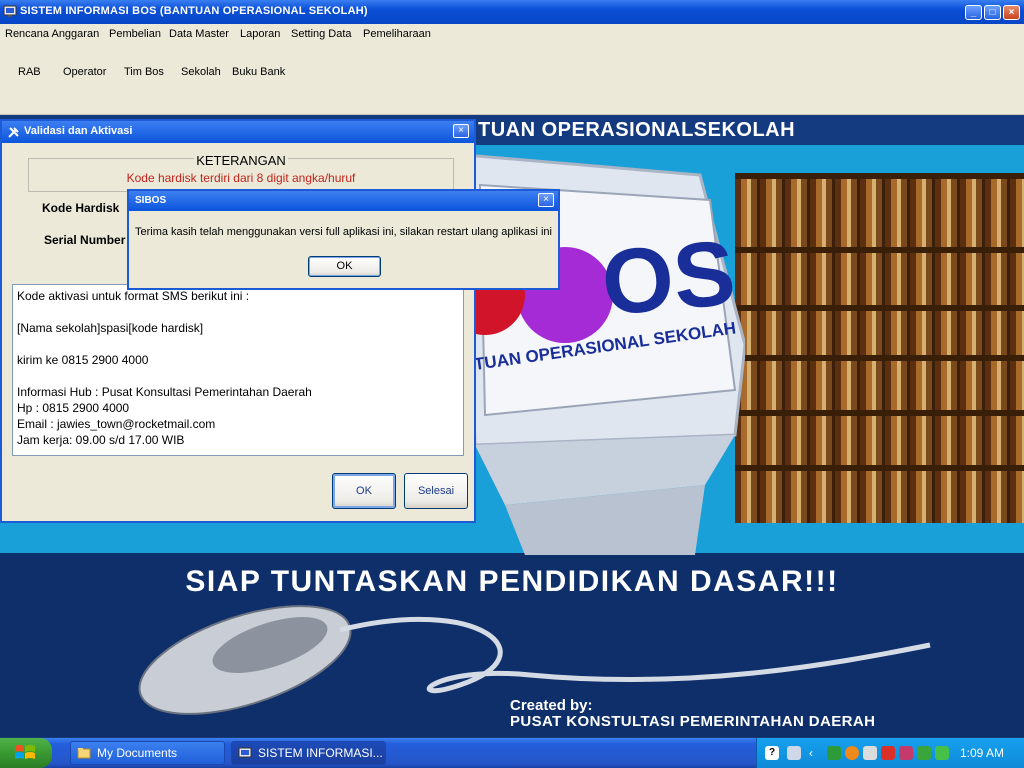 Image resolution: width=1024 pixels, height=768 pixels. What do you see at coordinates (973, 12) in the screenshot?
I see `minimize-button: _` at bounding box center [973, 12].